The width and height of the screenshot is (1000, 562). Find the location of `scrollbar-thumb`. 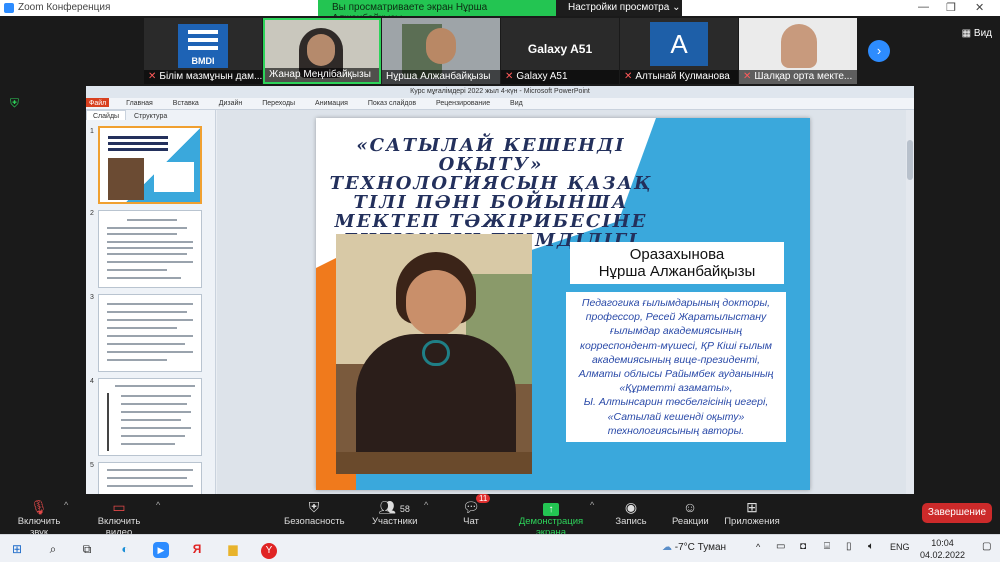

scrollbar-thumb is located at coordinates (910, 160).